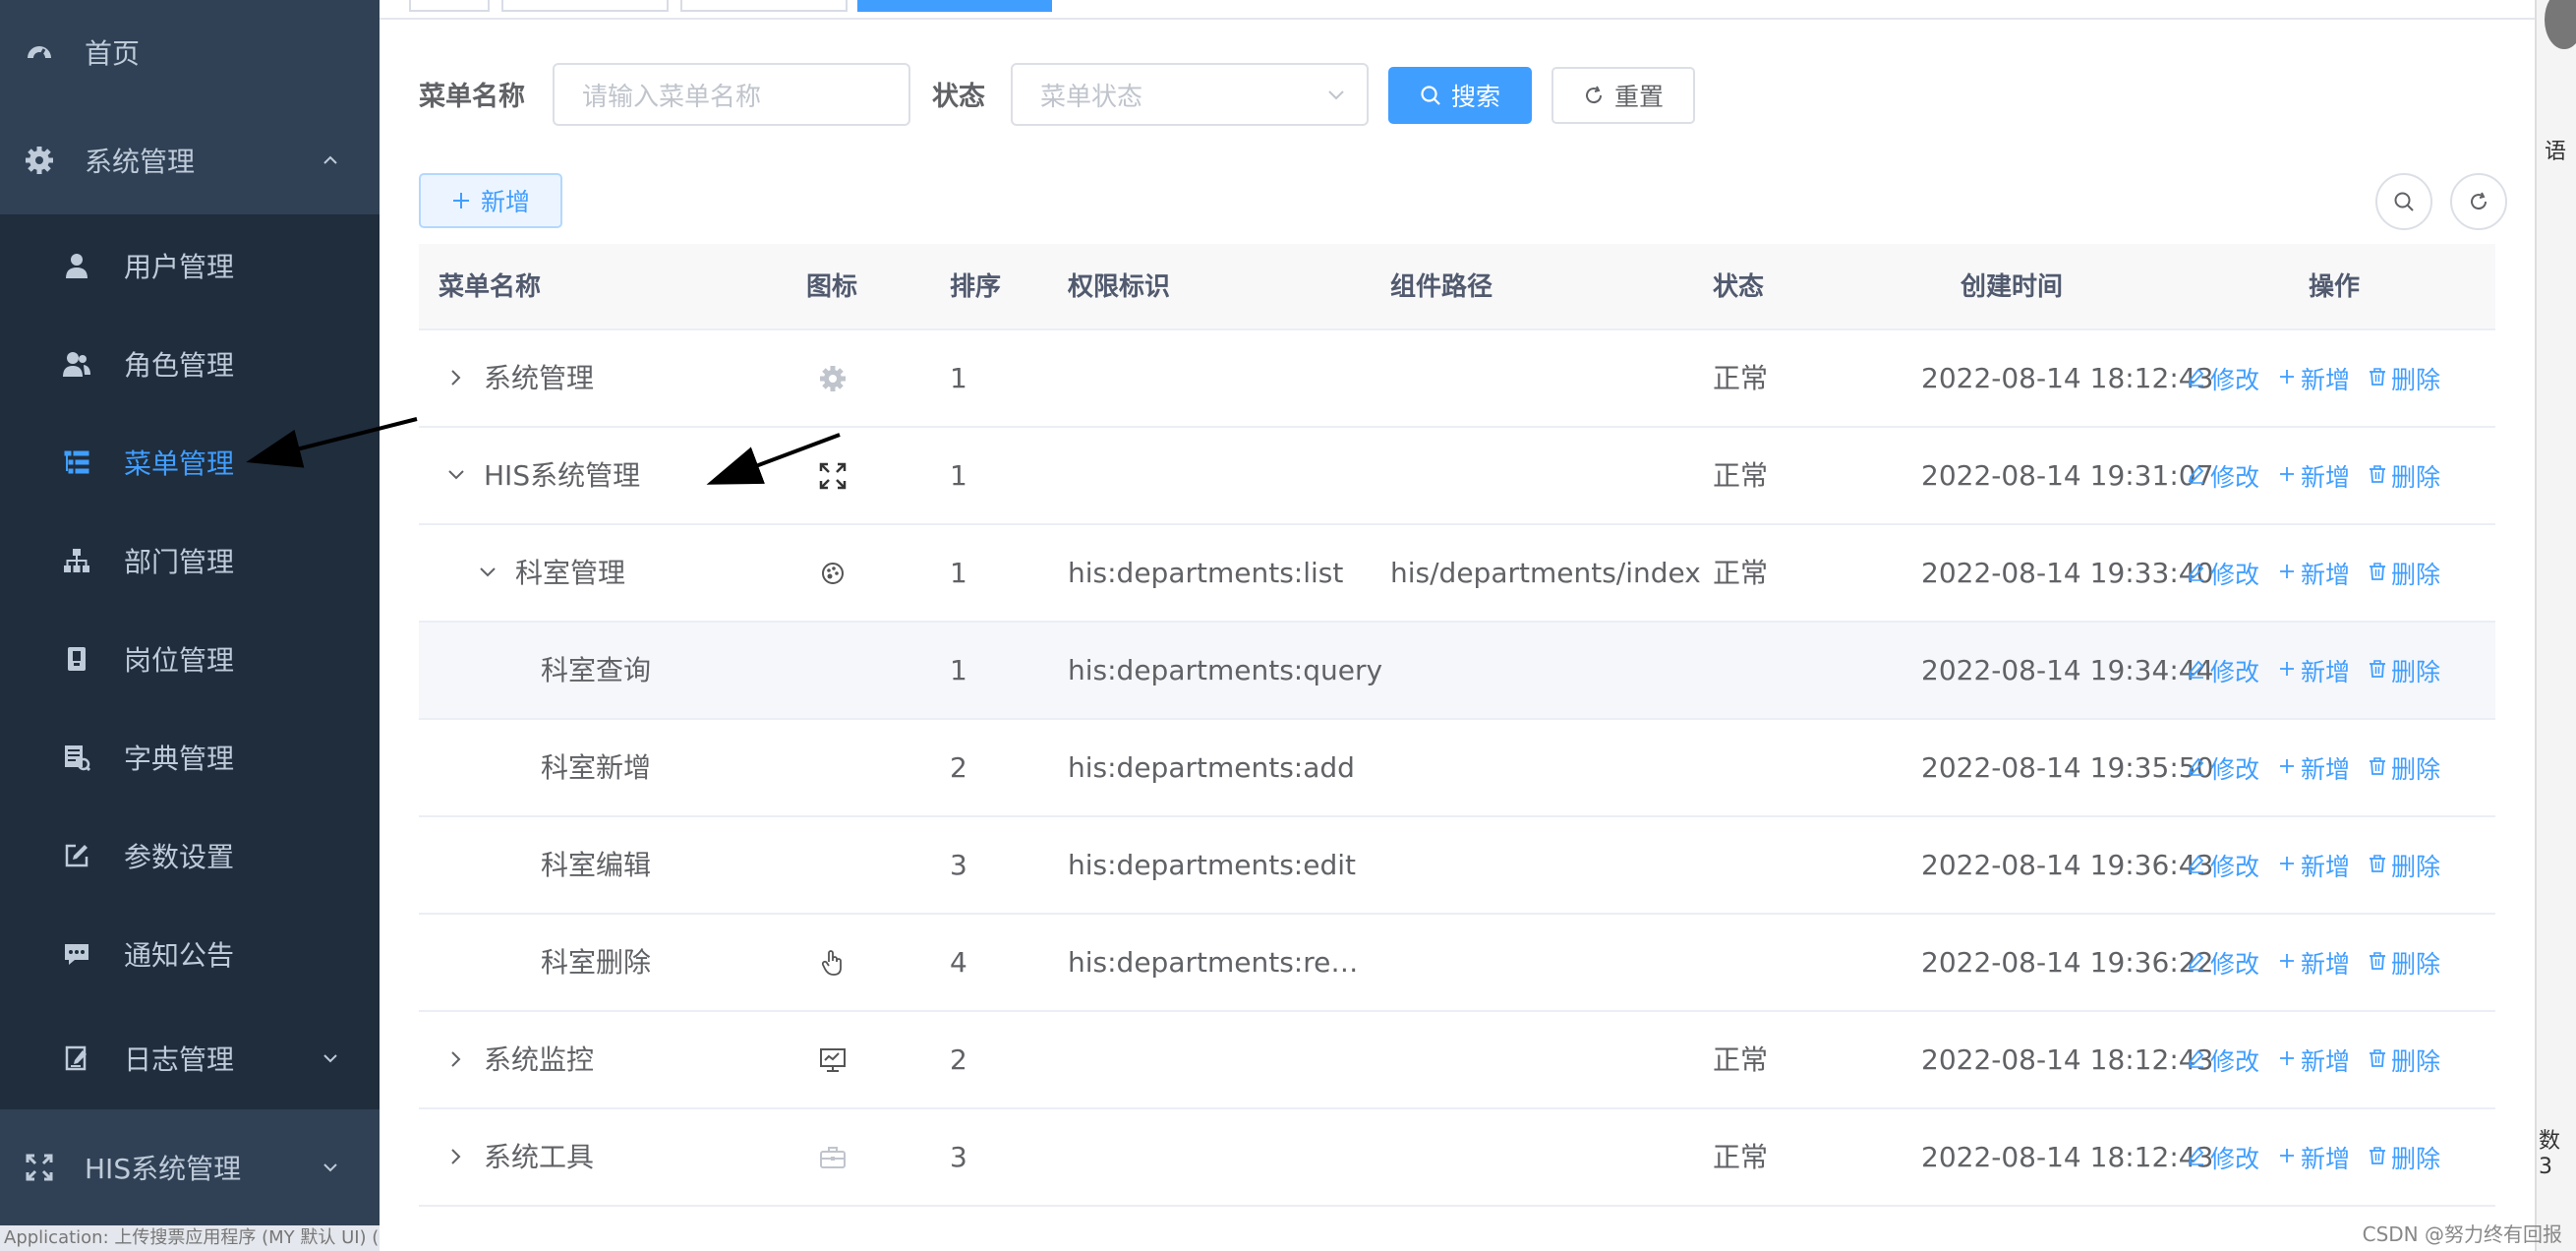 Image resolution: width=2576 pixels, height=1251 pixels. I want to click on row-actions: 修改 新增 删除, so click(2313, 475).